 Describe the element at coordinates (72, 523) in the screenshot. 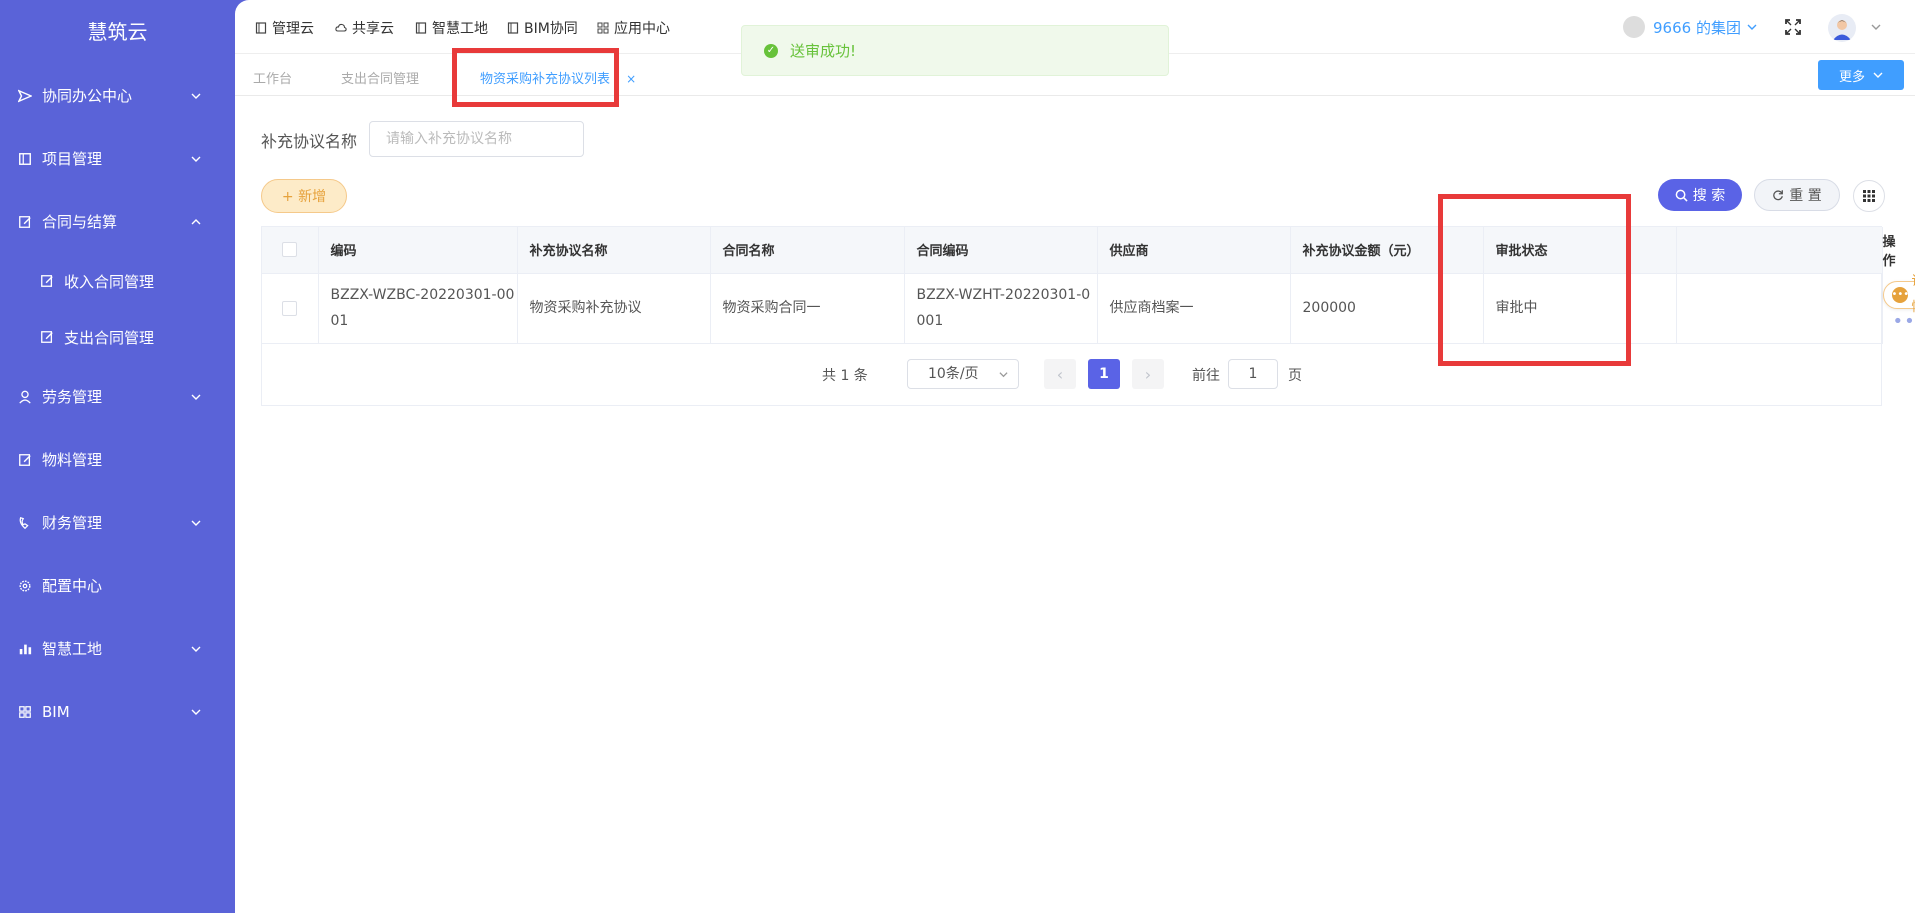

I see `sidebar-item-label: 财务管理` at that location.